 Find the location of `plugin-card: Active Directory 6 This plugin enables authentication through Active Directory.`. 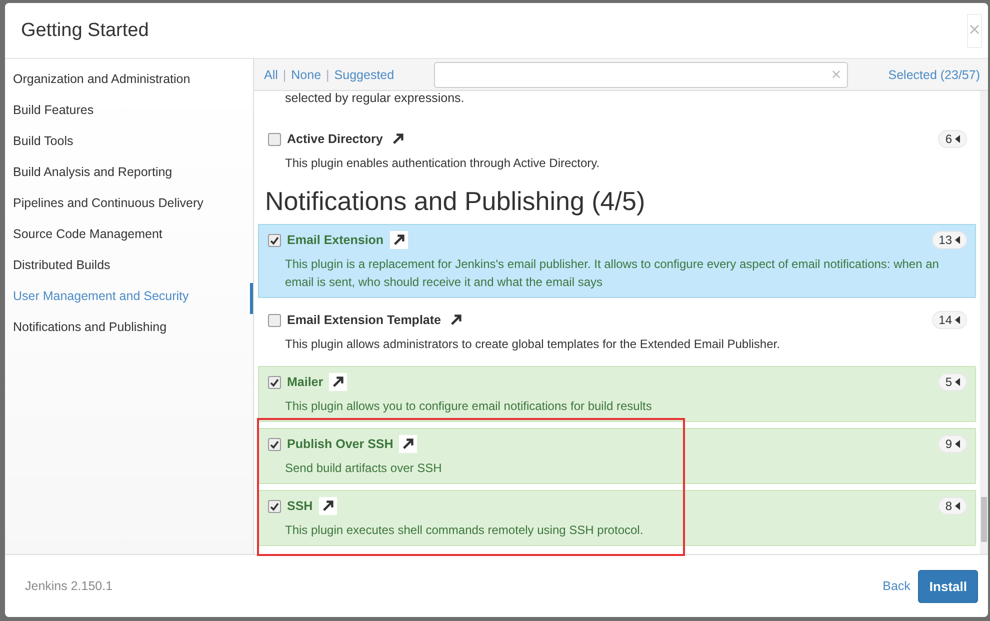

plugin-card: Active Directory 6 This plugin enables authentication through Active Directory. is located at coordinates (617, 151).